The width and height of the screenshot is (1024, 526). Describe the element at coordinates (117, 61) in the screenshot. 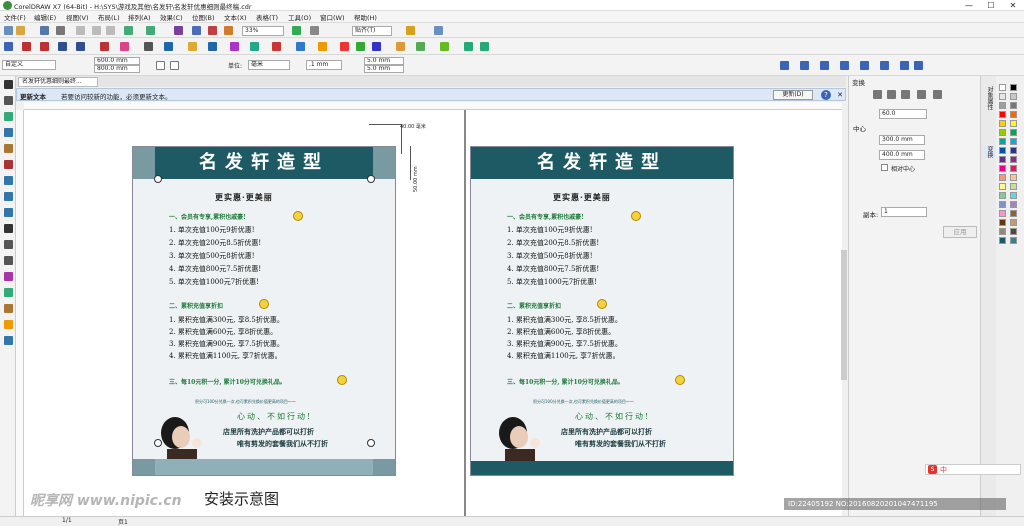

I see `page-width-field: 600.0 mm` at that location.